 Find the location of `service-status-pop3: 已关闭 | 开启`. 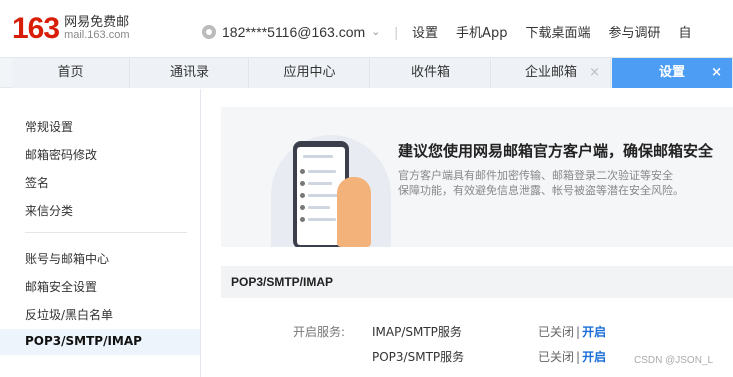

service-status-pop3: 已关闭 | 开启 is located at coordinates (572, 356).